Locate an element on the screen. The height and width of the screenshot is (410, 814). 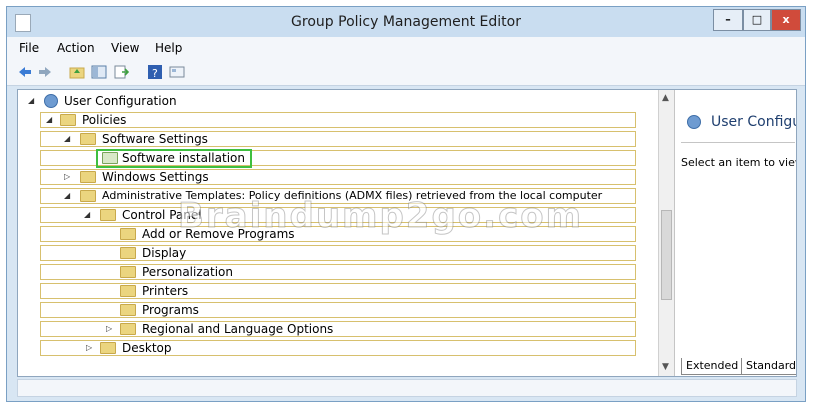
tab-extended: Extended is located at coordinates (712, 366).